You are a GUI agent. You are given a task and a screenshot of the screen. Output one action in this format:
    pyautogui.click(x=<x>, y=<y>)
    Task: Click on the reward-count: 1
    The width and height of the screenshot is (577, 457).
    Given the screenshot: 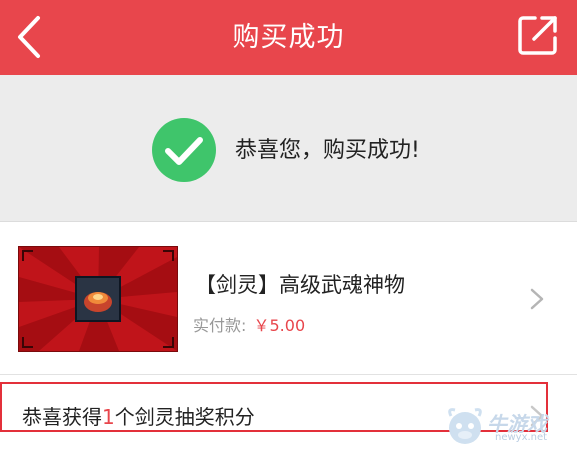 What is the action you would take?
    pyautogui.click(x=108, y=417)
    